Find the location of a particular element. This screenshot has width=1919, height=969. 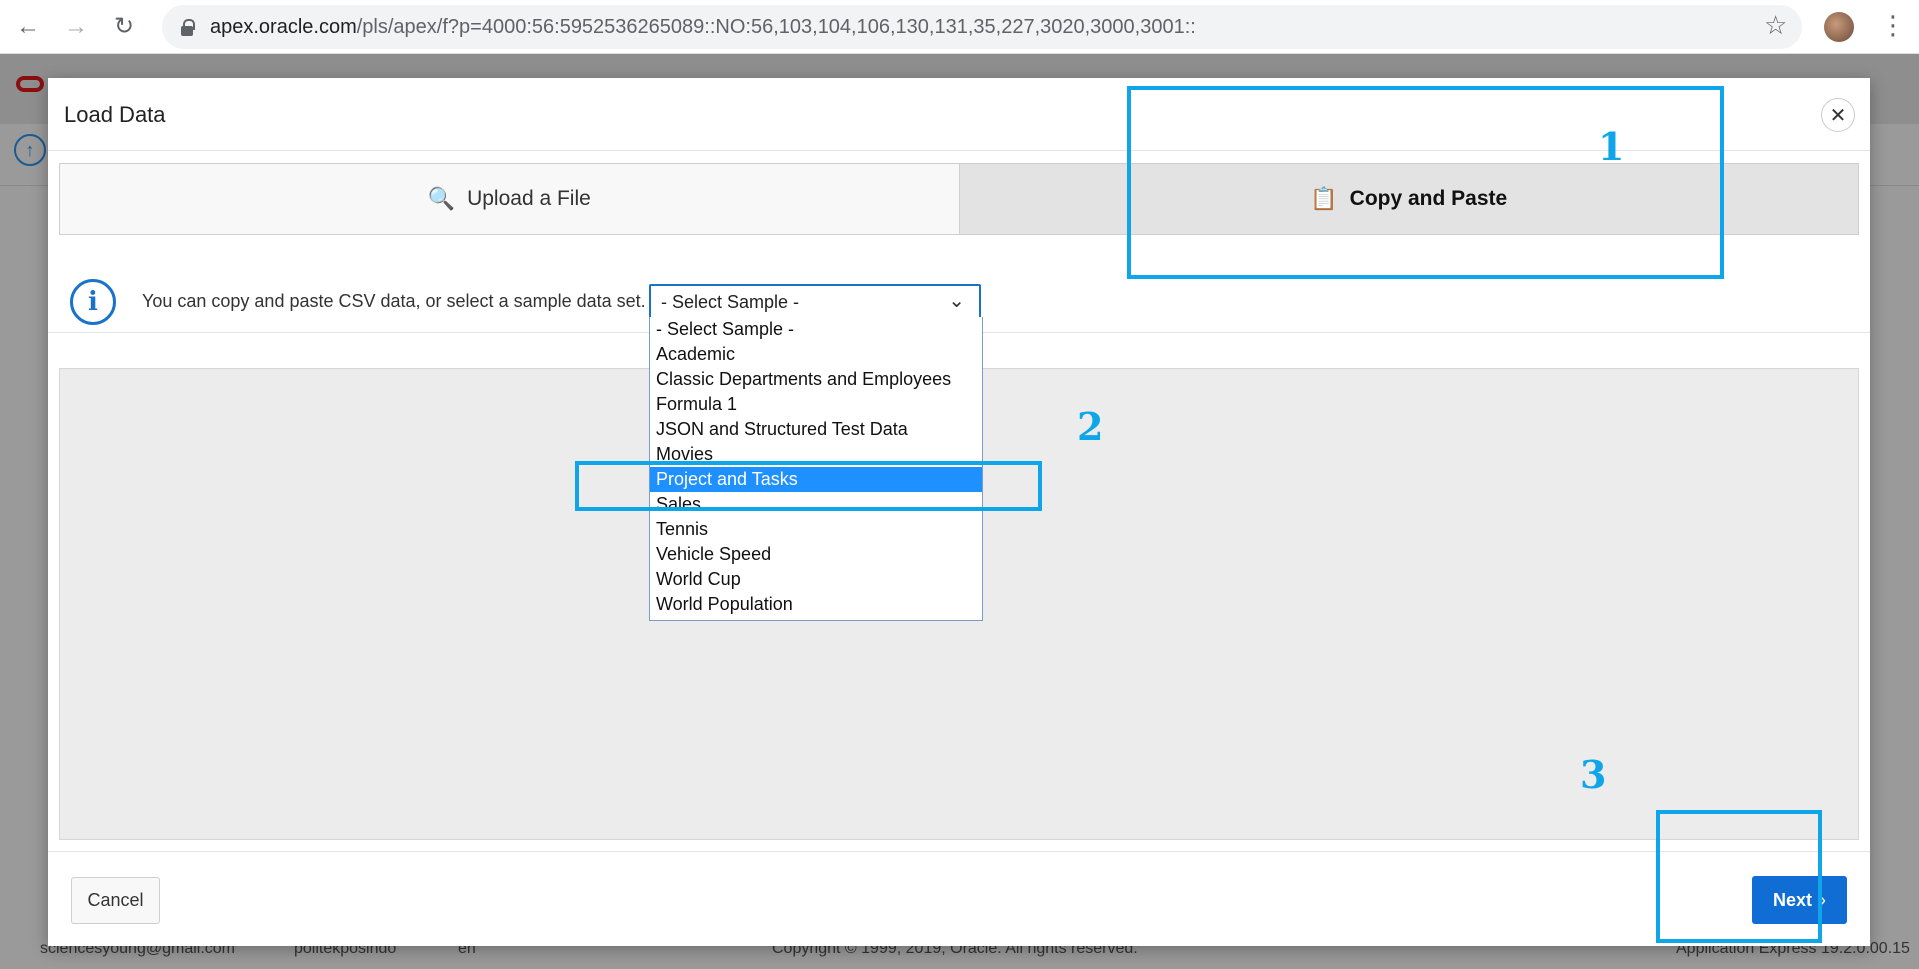

file-search-icon: 🔍 is located at coordinates (441, 198).